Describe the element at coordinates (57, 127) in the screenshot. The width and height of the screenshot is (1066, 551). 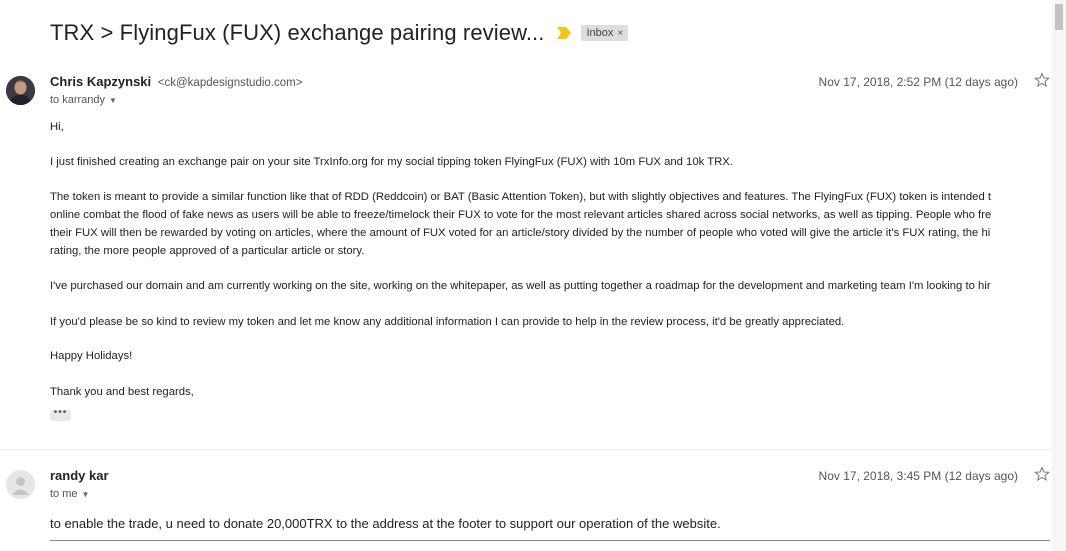
I see `greeting-text: Hi,` at that location.